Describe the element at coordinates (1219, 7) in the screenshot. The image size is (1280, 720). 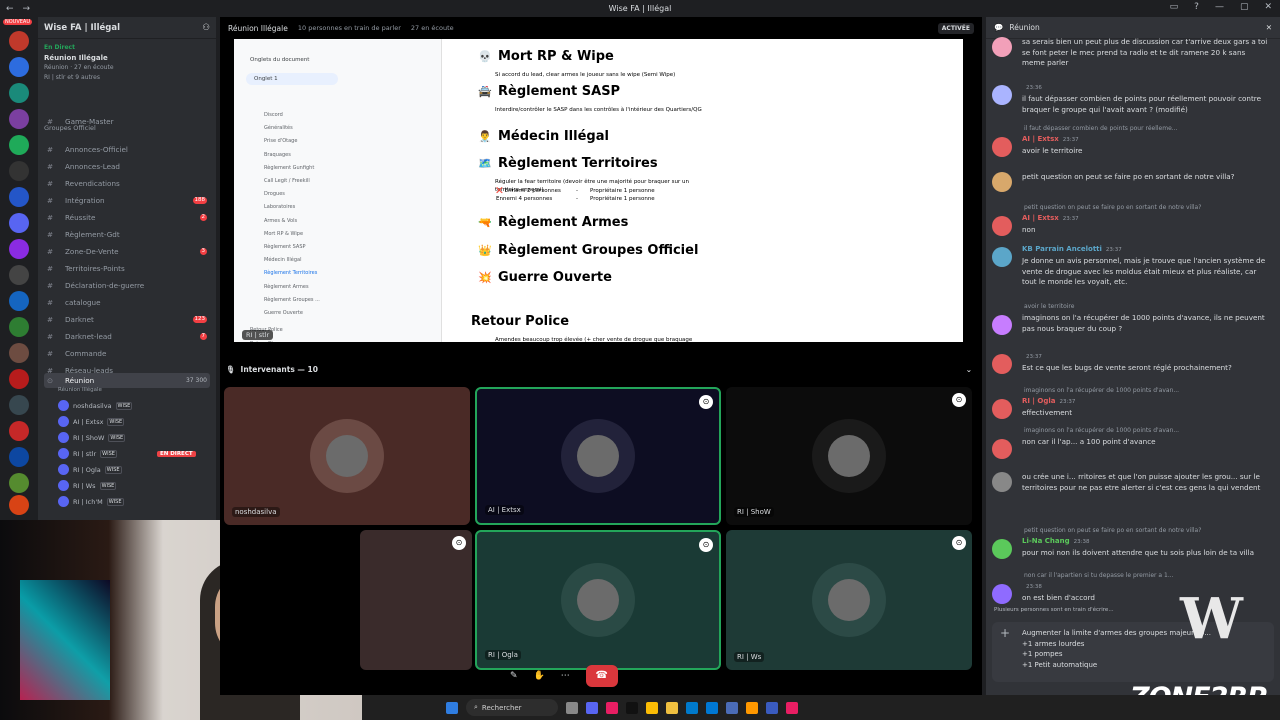
I see `minimize-icon: —` at that location.